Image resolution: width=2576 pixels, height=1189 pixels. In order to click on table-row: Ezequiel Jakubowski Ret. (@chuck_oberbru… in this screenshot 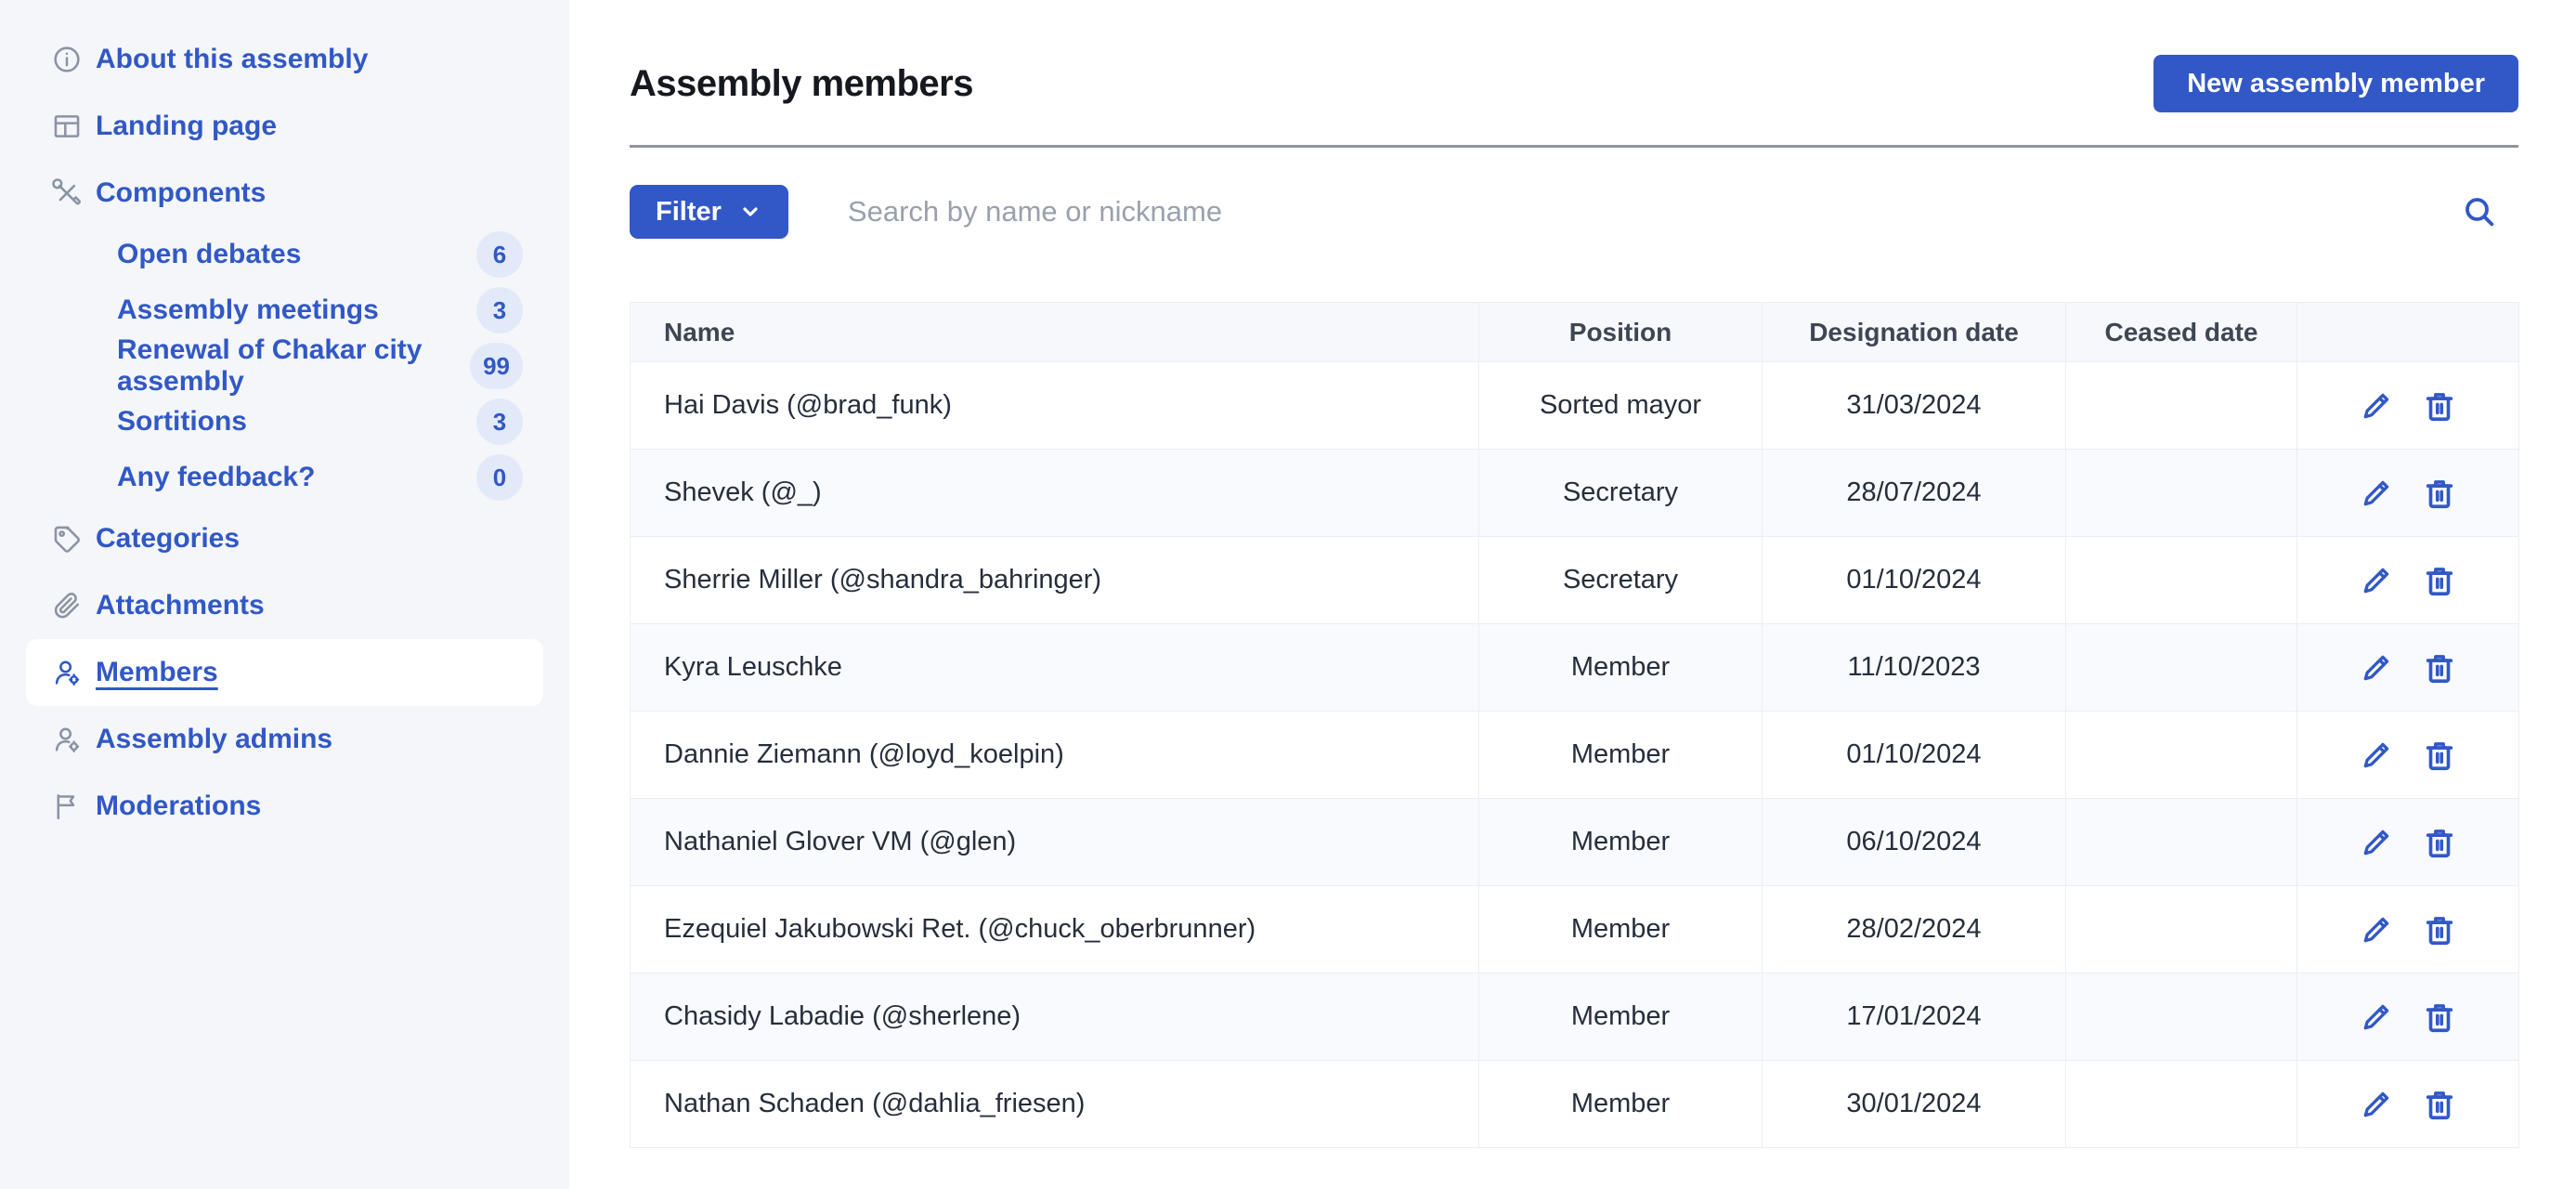, I will do `click(1575, 929)`.